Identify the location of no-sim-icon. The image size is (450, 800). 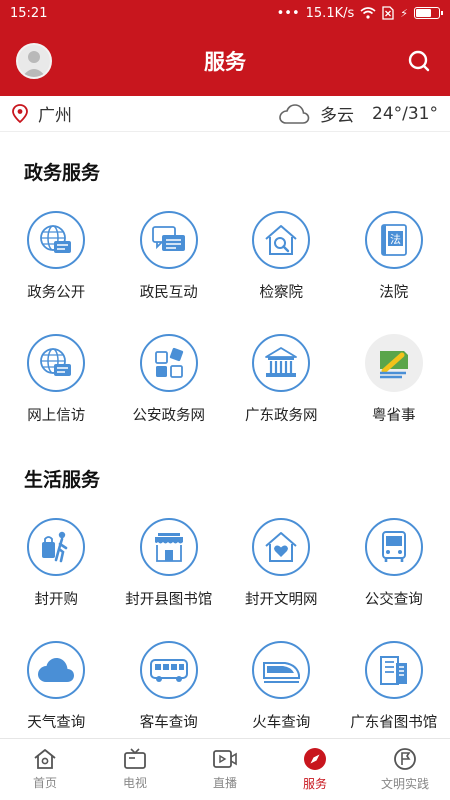
(388, 13).